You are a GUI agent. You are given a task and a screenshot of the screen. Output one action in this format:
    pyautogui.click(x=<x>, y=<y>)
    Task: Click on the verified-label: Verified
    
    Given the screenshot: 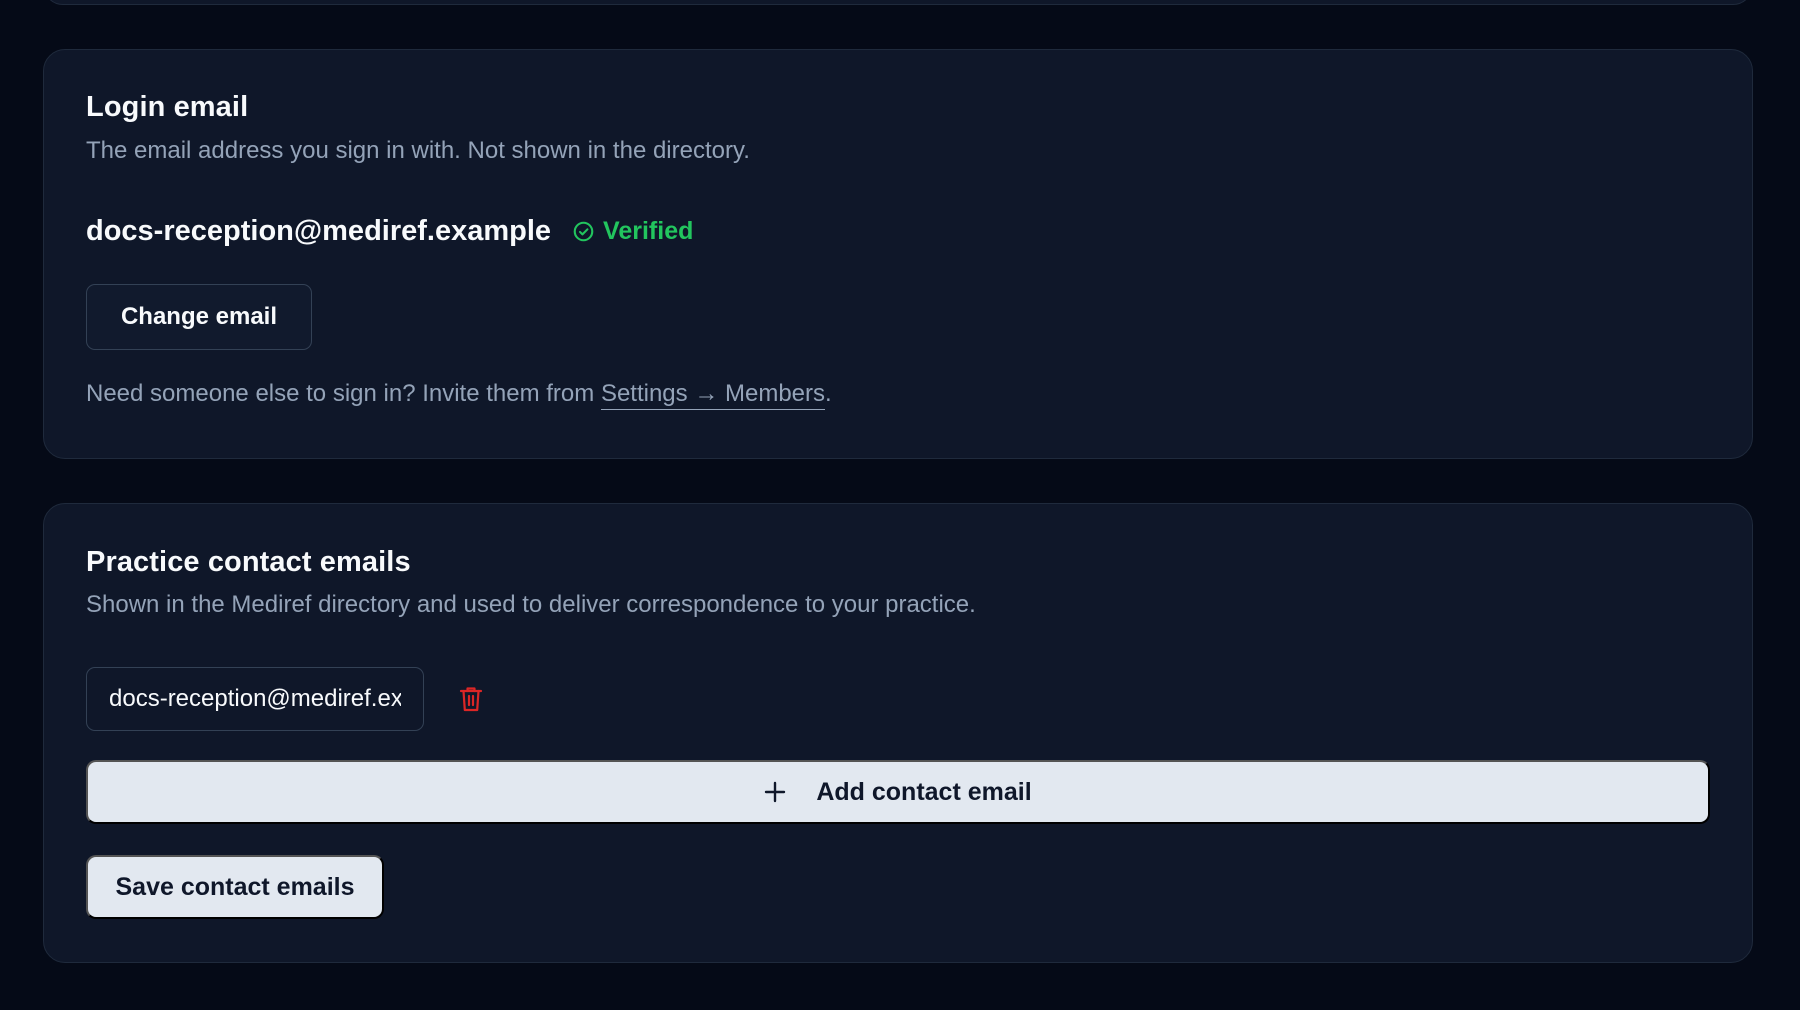 What is the action you would take?
    pyautogui.click(x=648, y=231)
    